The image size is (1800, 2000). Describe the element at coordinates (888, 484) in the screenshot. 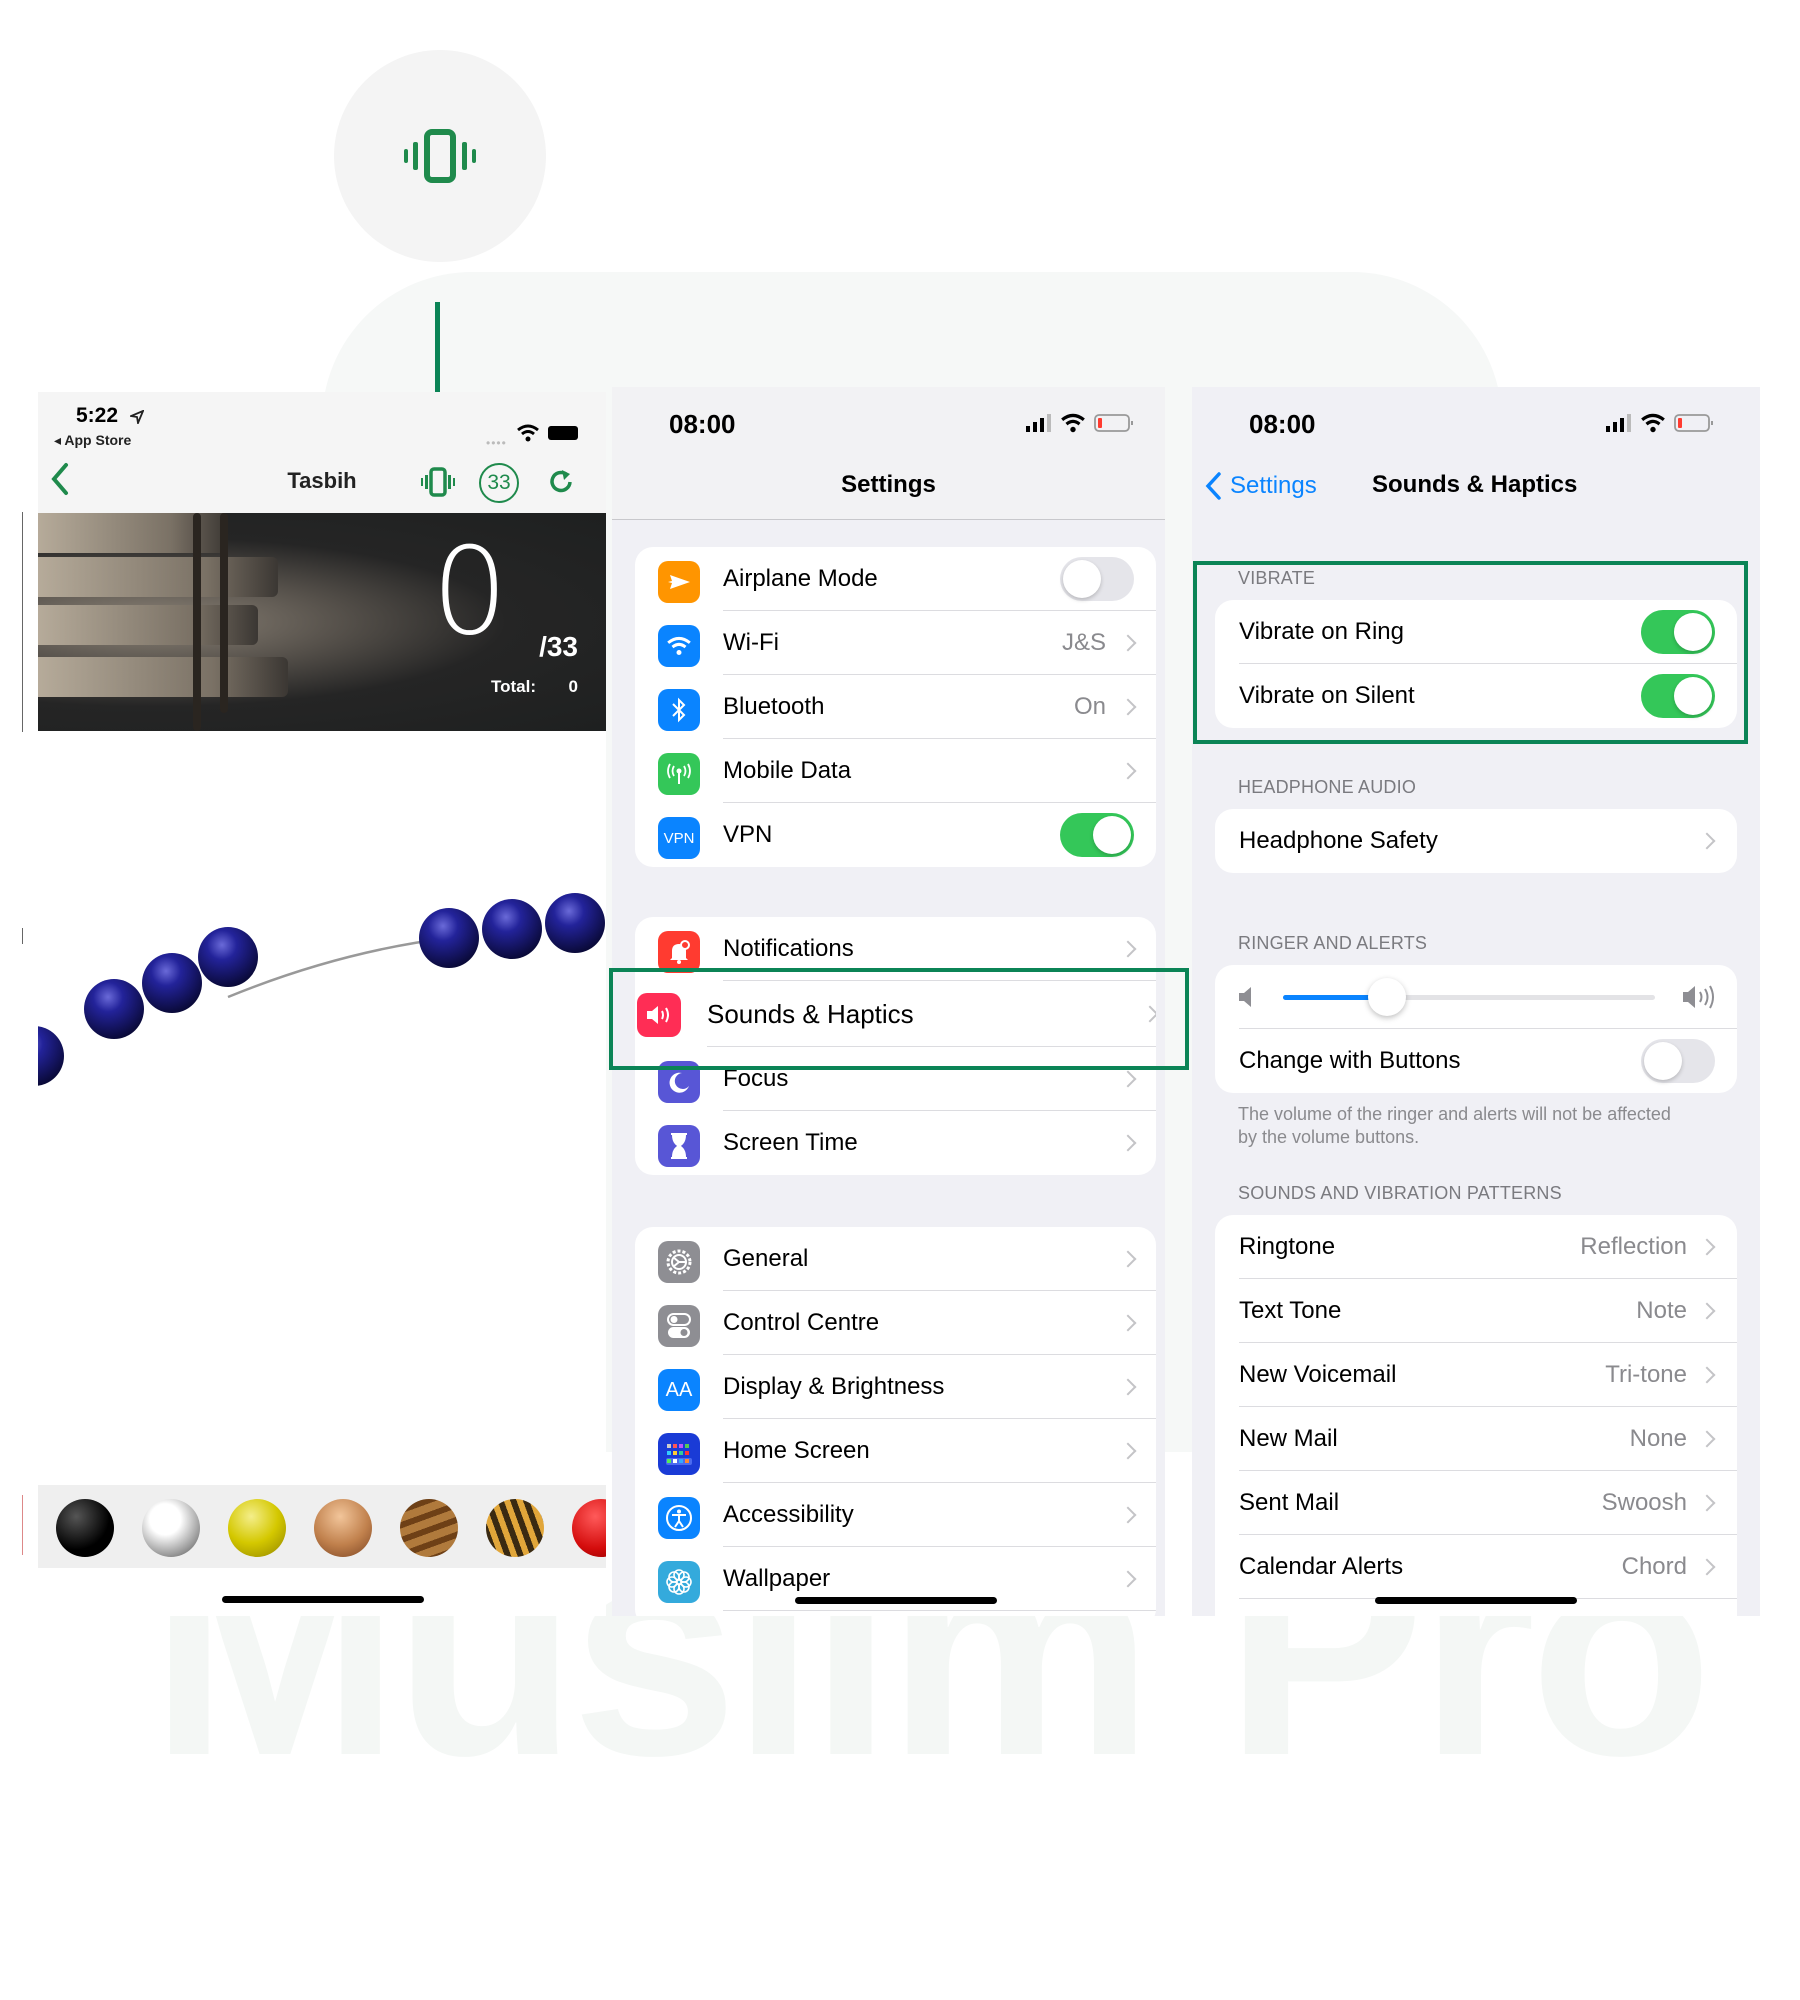

I see `page-title: Settings` at that location.